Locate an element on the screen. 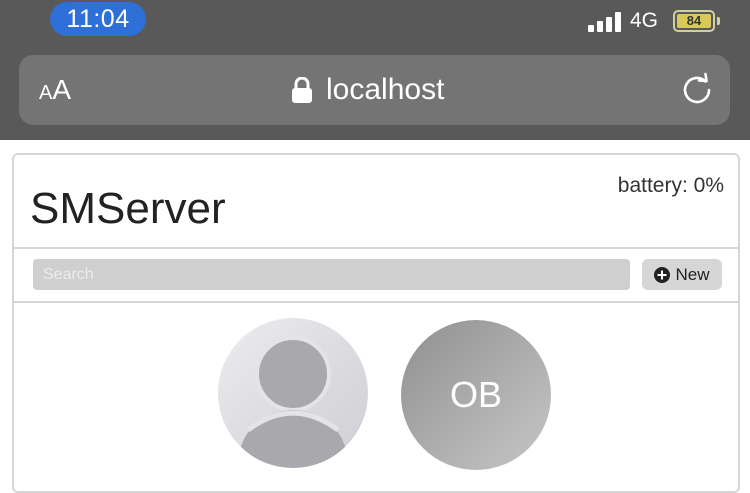 This screenshot has height=493, width=750. search-input is located at coordinates (331, 274).